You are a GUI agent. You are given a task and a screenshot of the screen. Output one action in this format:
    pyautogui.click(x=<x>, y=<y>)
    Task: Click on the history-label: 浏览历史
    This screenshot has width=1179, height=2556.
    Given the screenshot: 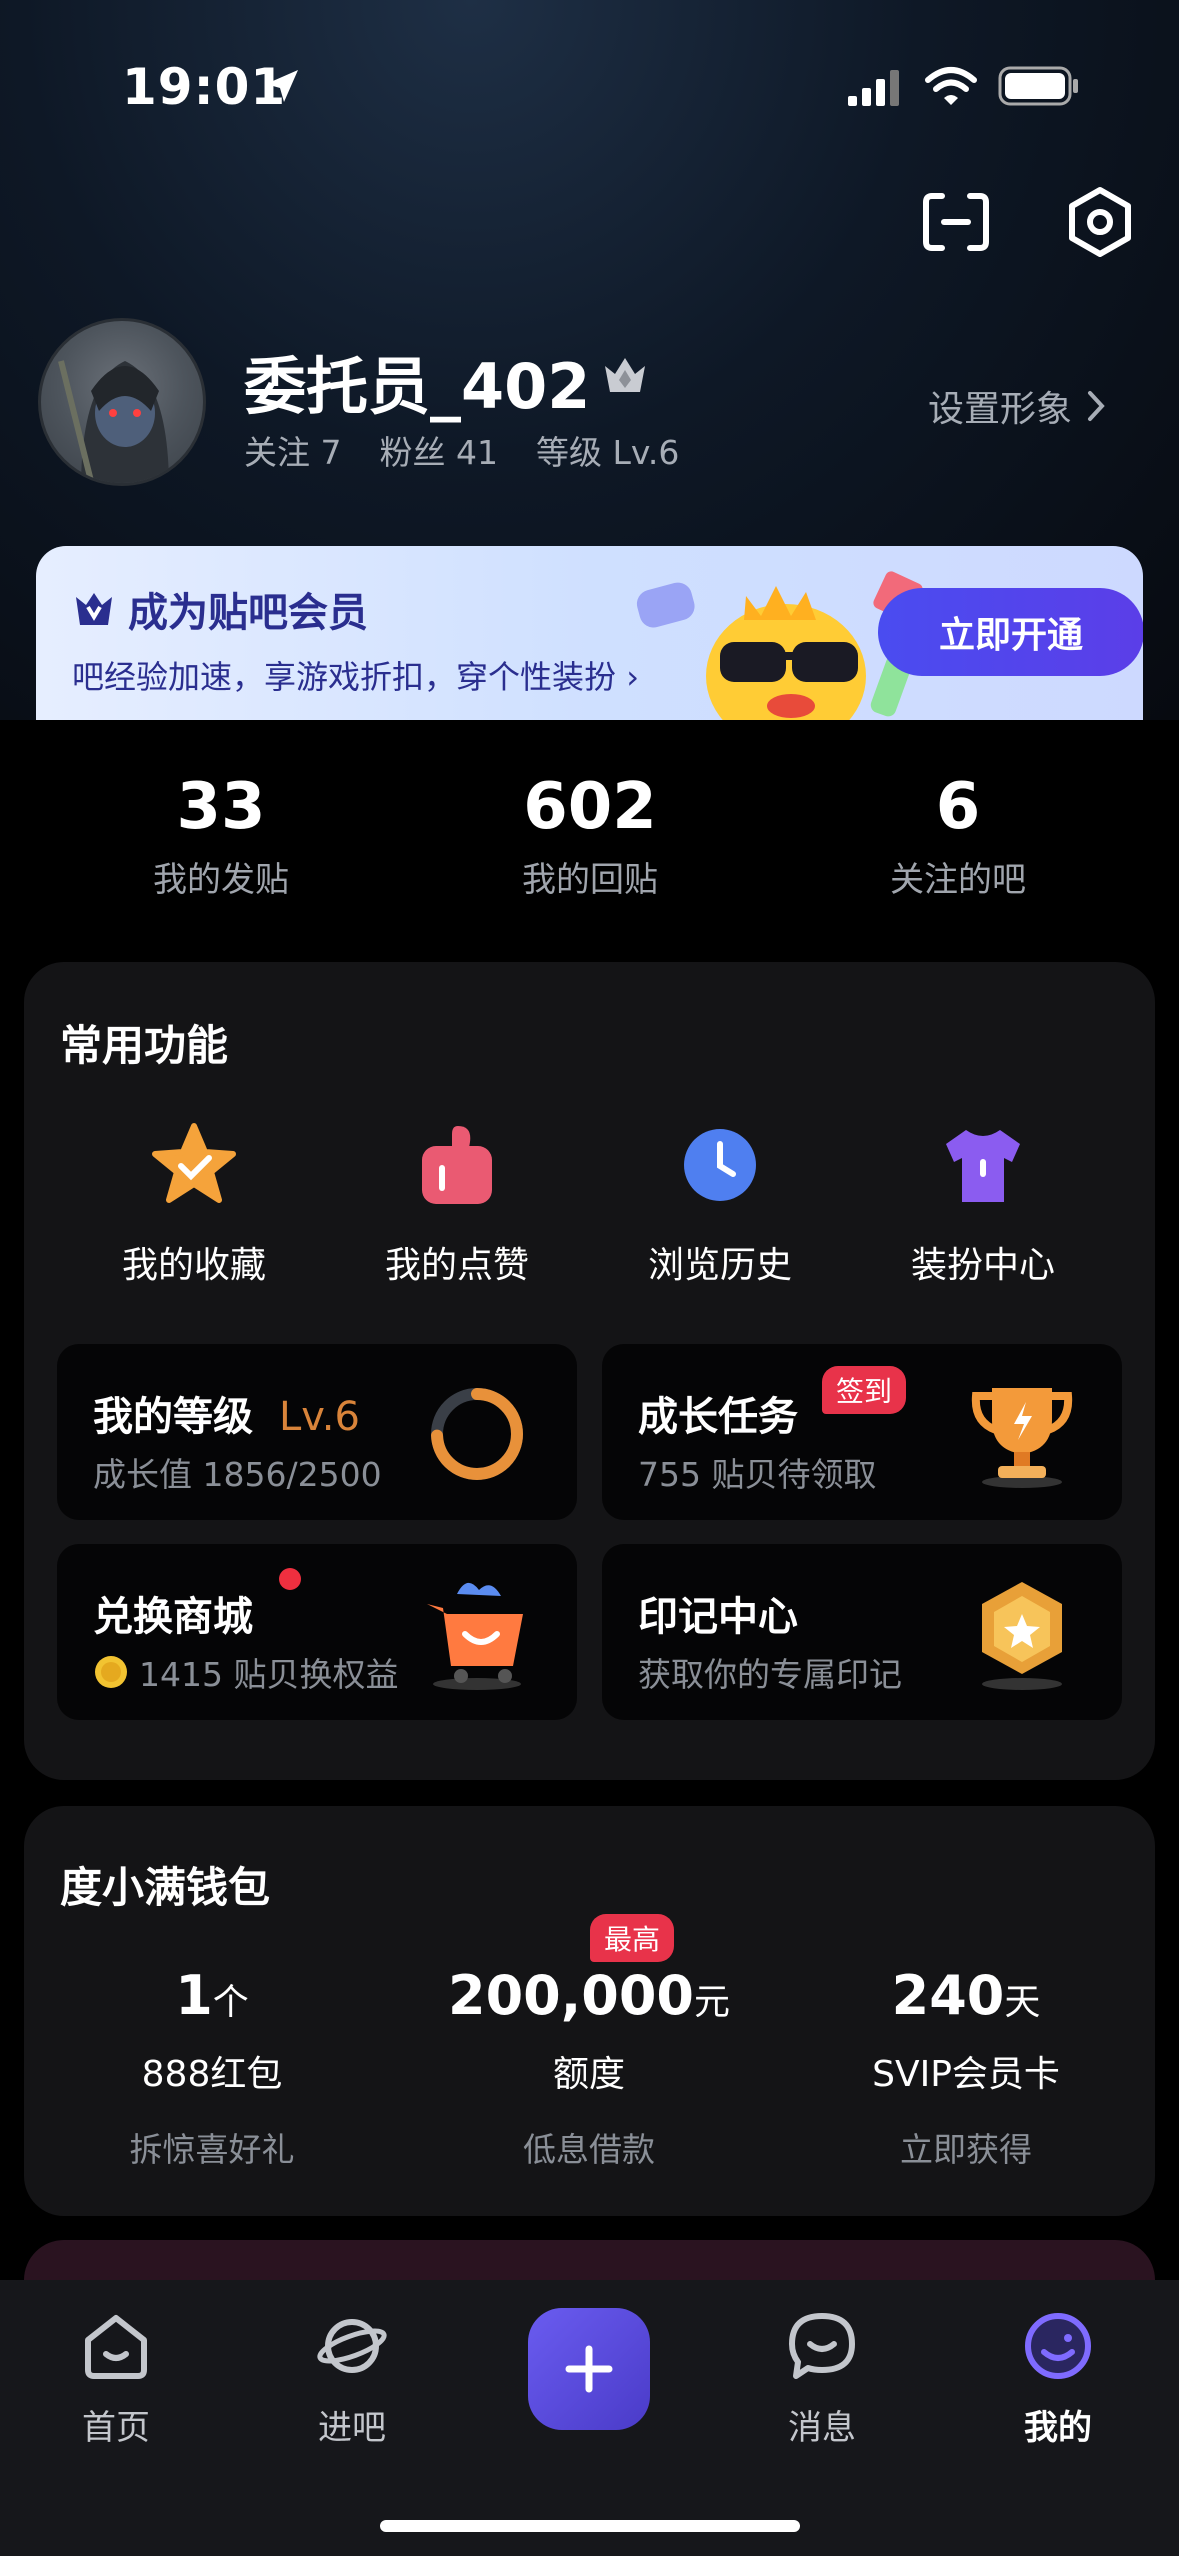 What is the action you would take?
    pyautogui.click(x=719, y=1265)
    